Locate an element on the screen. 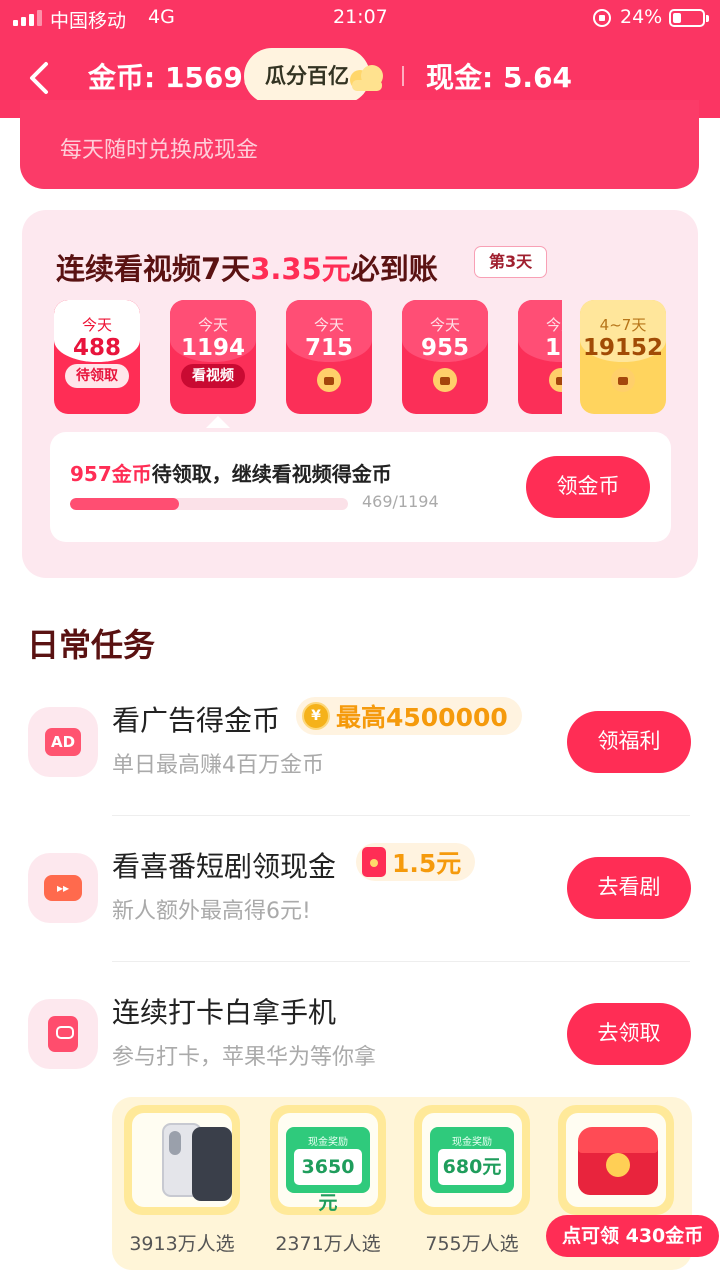  task-watch-ads: AD 看广告得金币 ¥ 最高4500000 单日最高赚4百万金币 领福利 is located at coordinates (360, 762).